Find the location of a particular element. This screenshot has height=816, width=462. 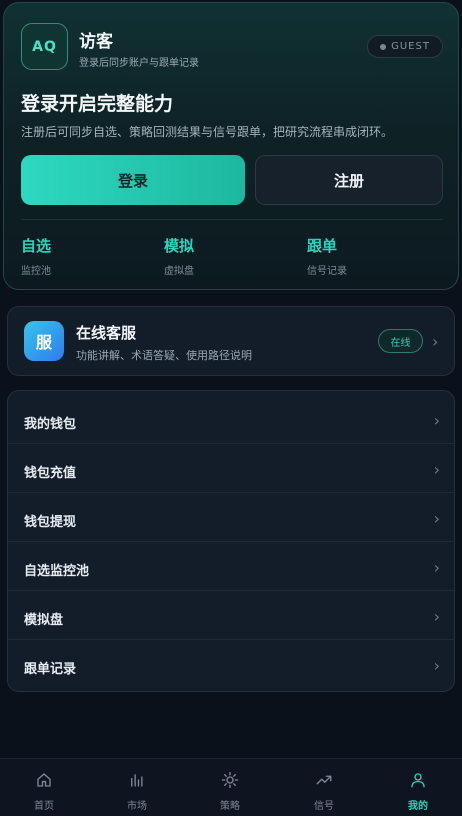

quick-link-subtitle: 信号记录 is located at coordinates (327, 271).